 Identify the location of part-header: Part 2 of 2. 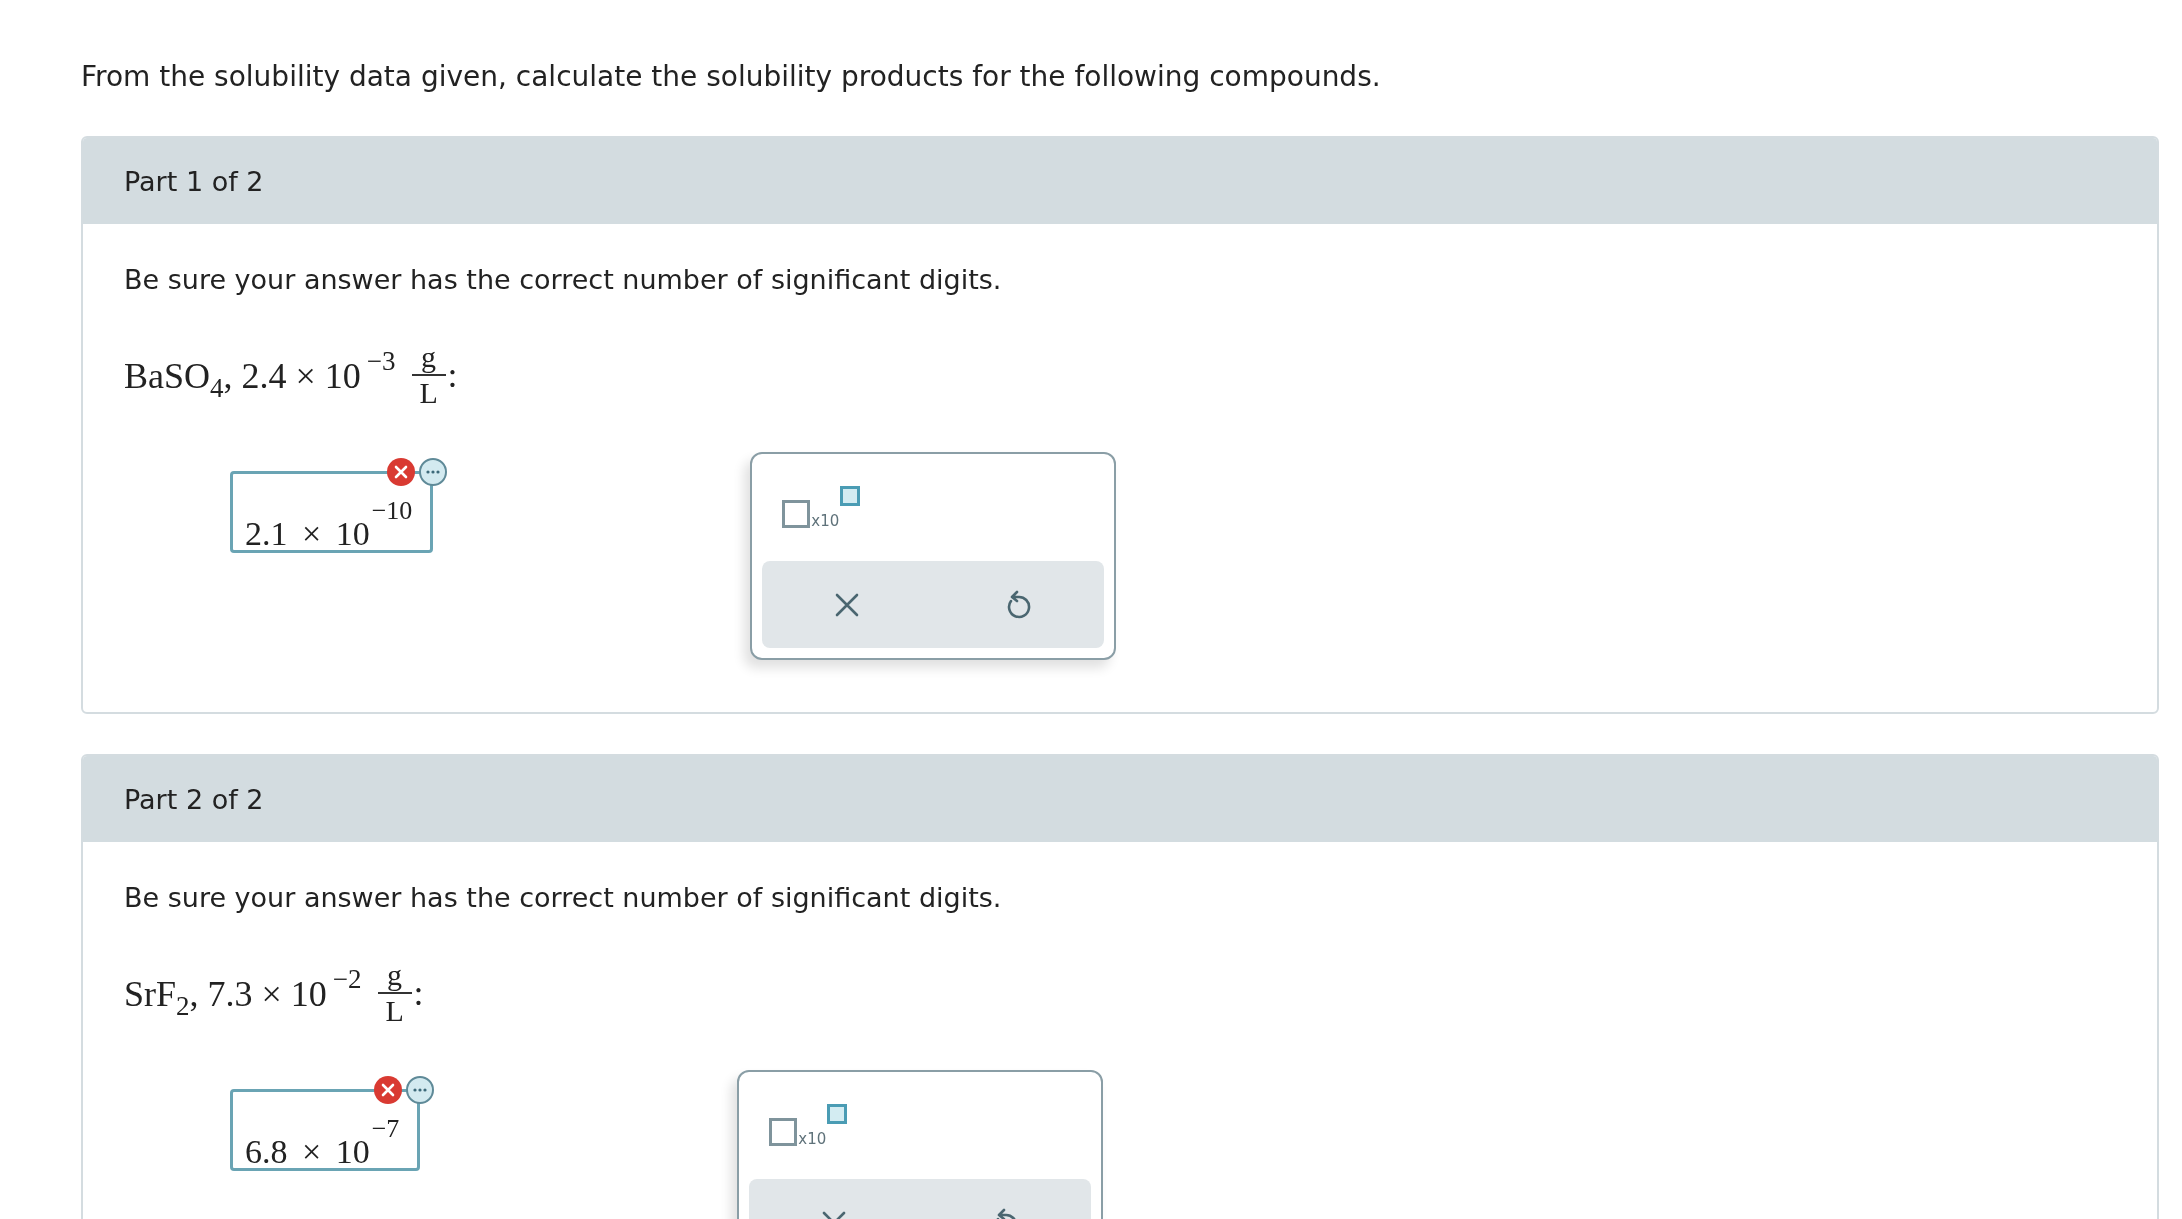
(1120, 799).